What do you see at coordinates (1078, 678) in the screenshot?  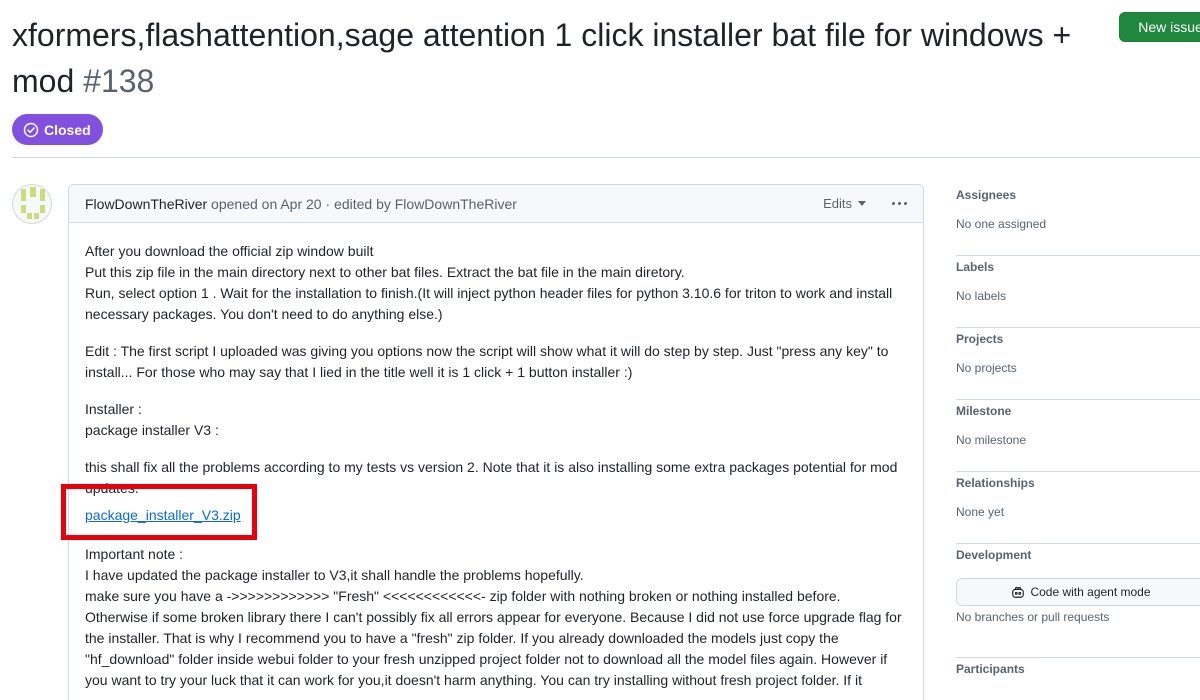 I see `sidebar-participants: Participants` at bounding box center [1078, 678].